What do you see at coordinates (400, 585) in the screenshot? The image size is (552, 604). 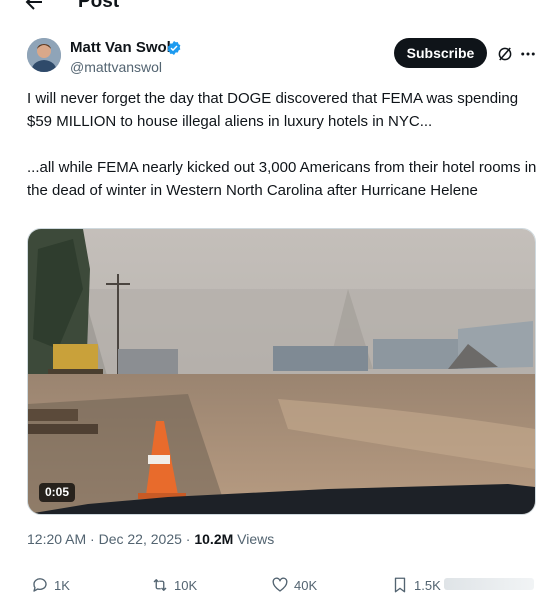 I see `bookmark-icon` at bounding box center [400, 585].